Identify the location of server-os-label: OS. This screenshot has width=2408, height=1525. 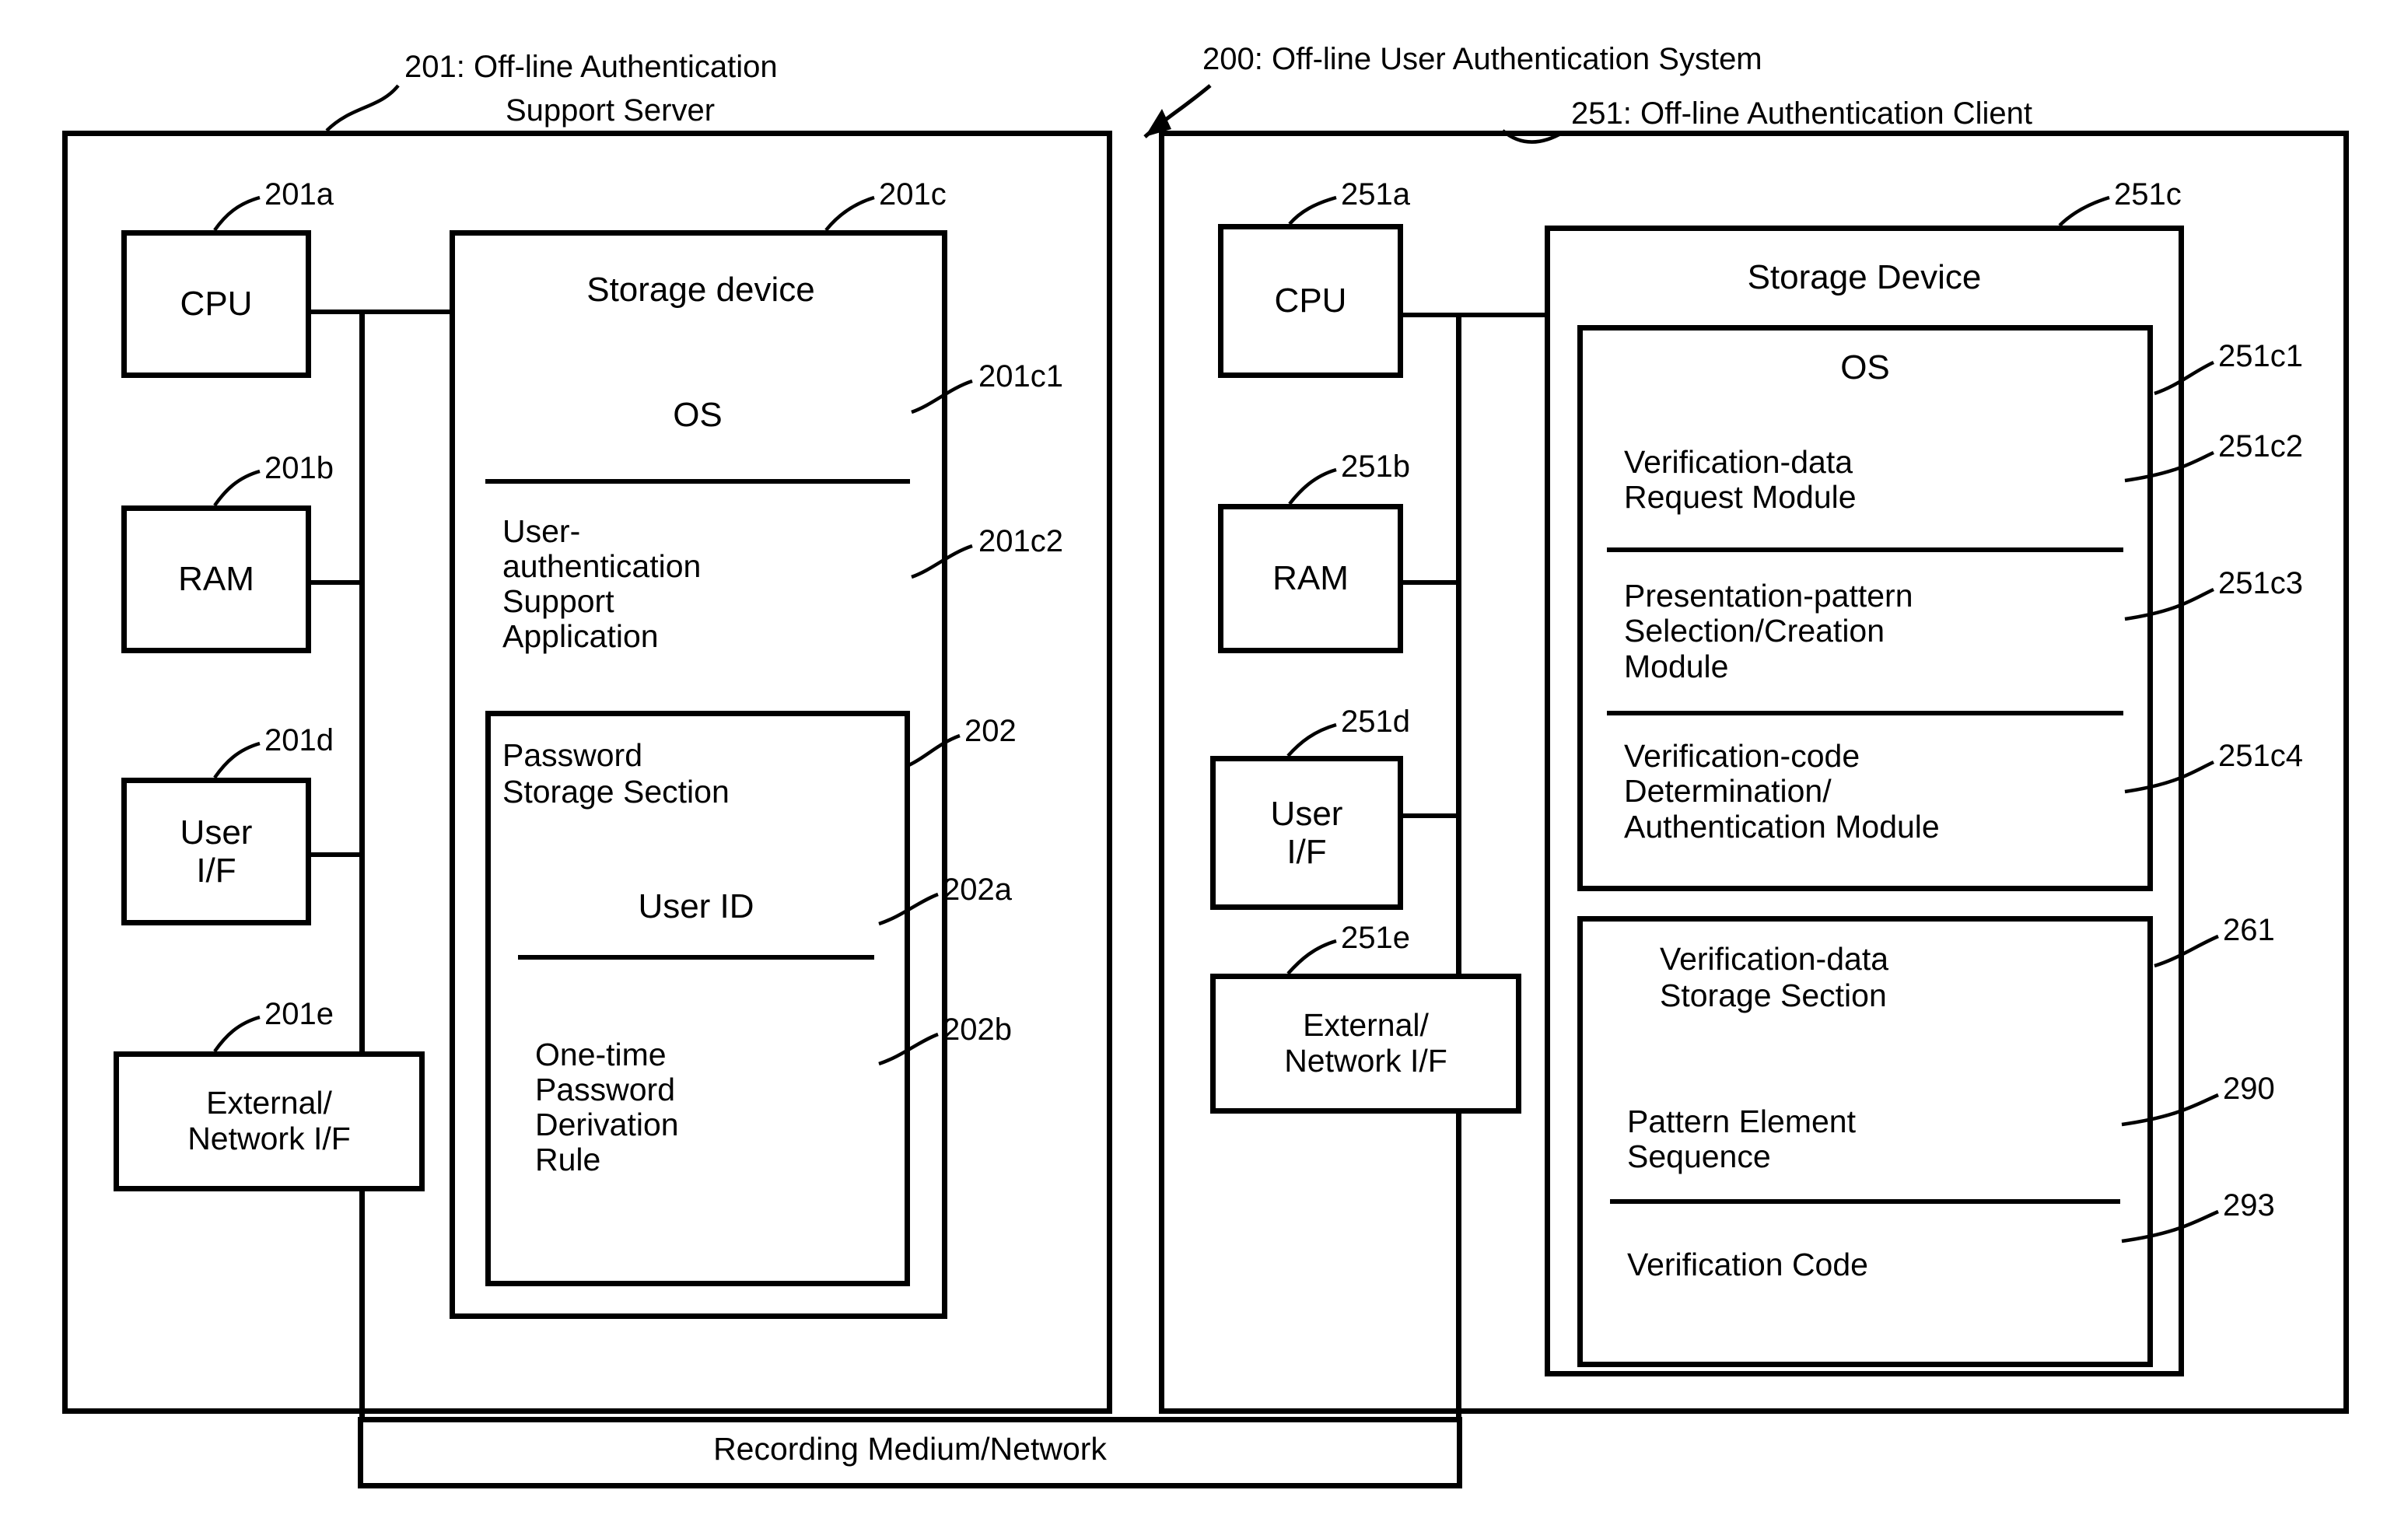
(698, 414).